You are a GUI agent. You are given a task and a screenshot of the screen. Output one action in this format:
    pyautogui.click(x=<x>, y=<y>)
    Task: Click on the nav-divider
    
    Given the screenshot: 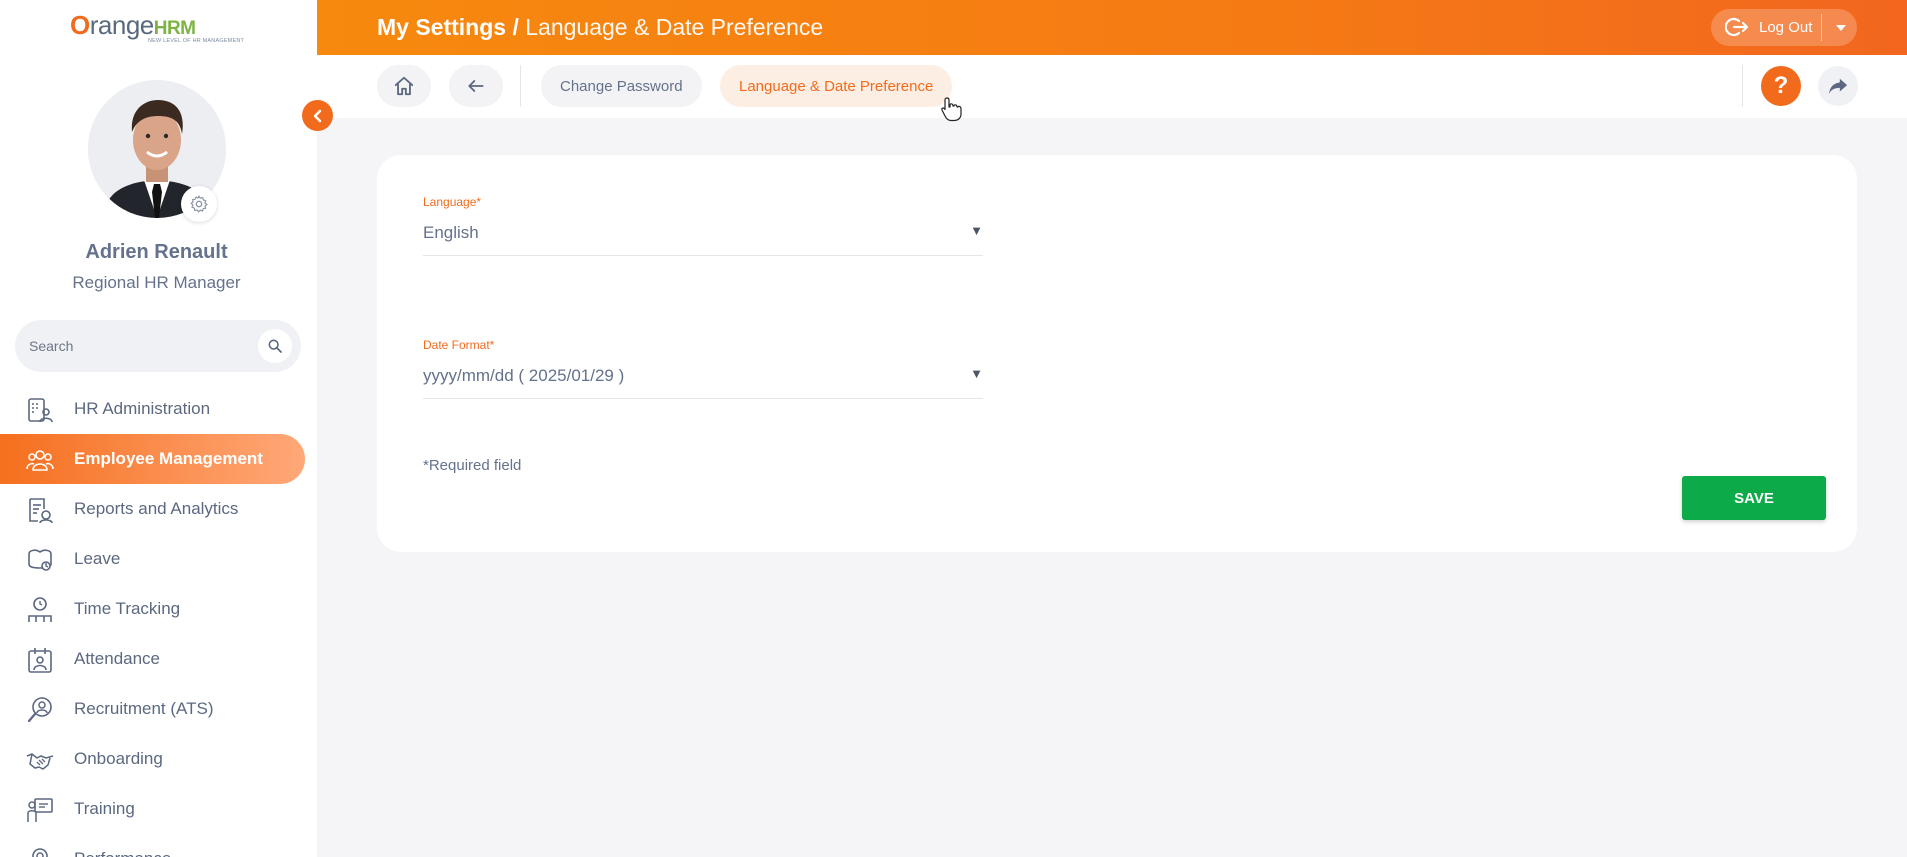 What is the action you would take?
    pyautogui.click(x=520, y=86)
    